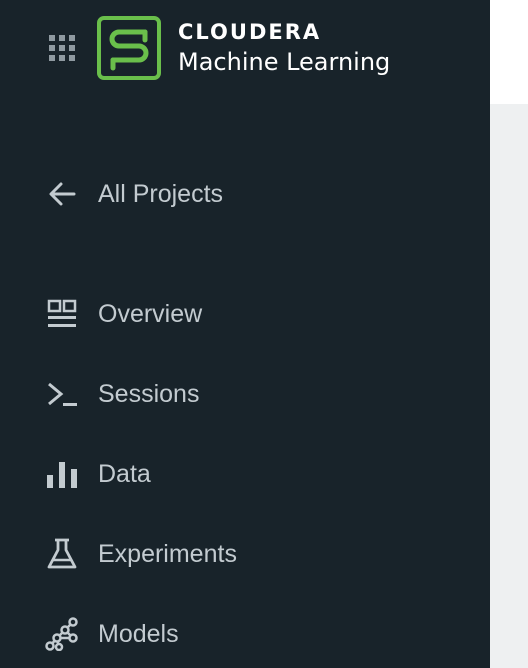 Image resolution: width=528 pixels, height=668 pixels. I want to click on overview-icon, so click(62, 314).